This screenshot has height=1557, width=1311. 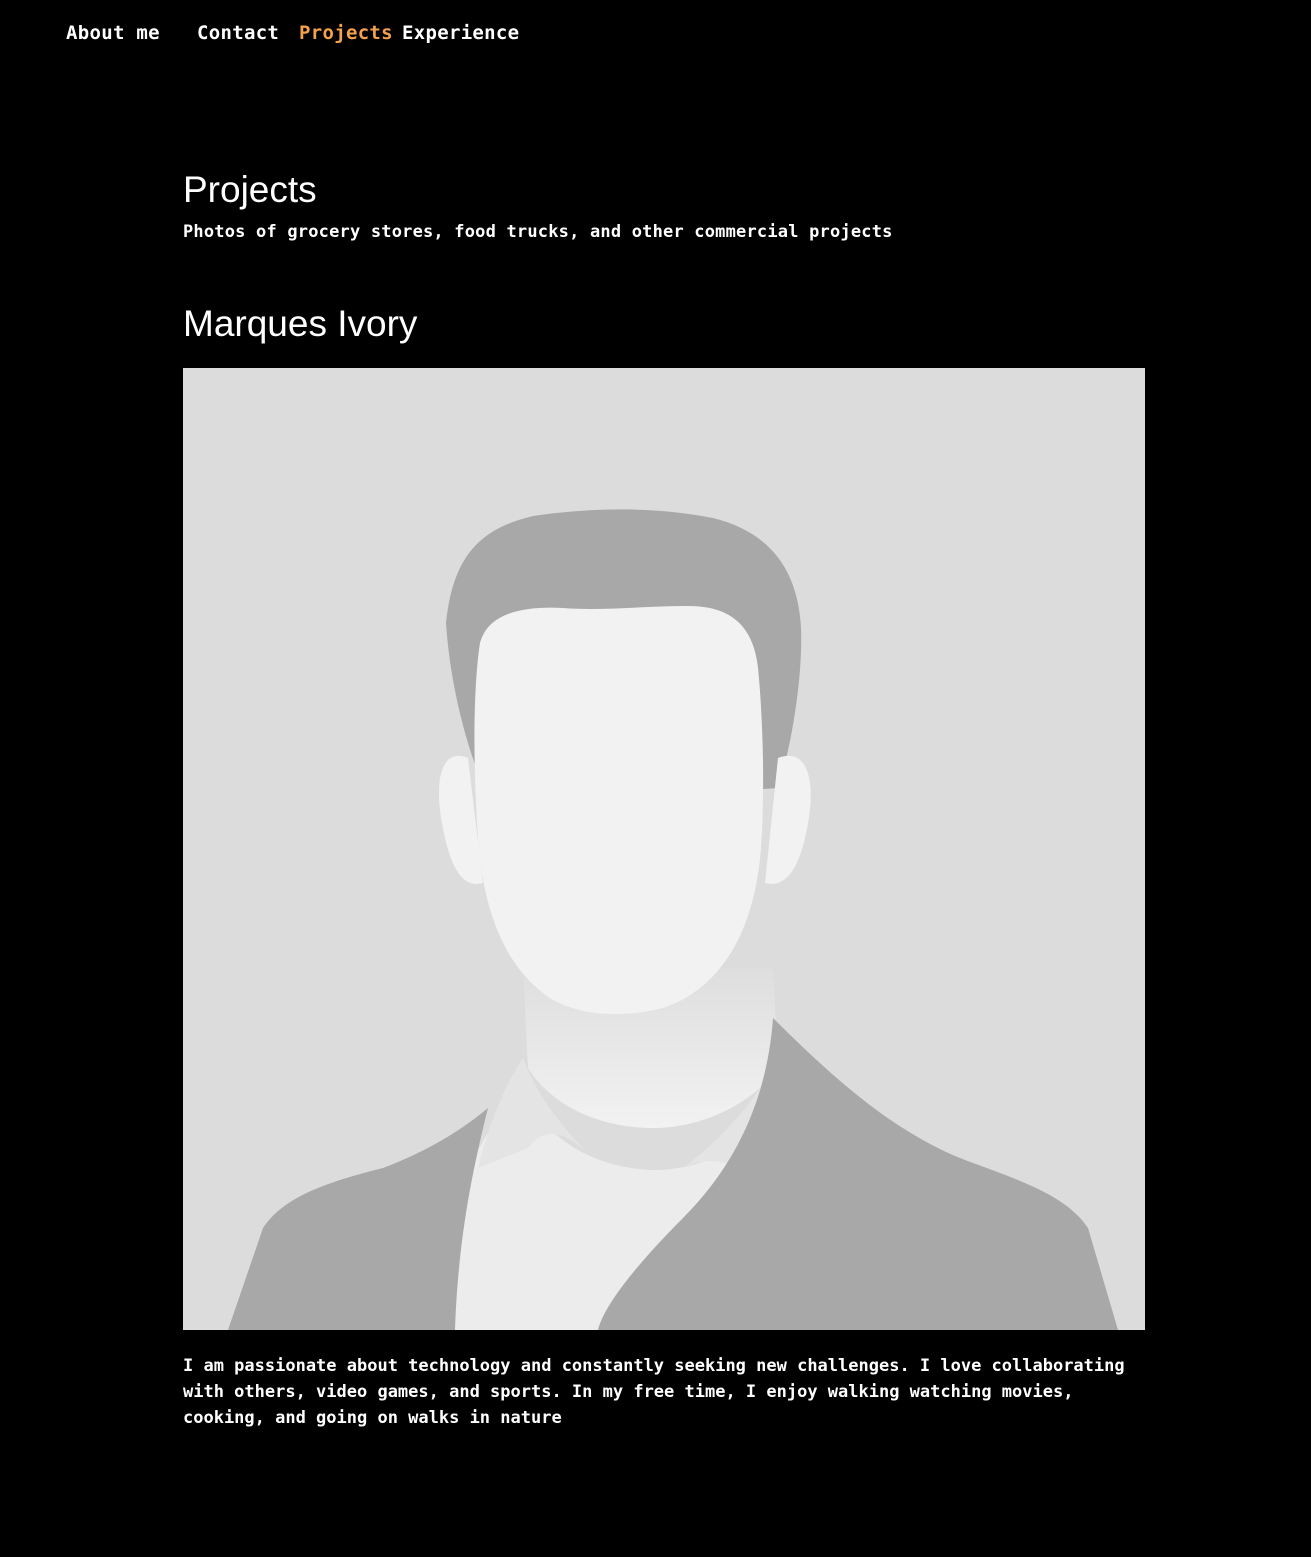 I want to click on page-title: Projects, so click(x=250, y=189).